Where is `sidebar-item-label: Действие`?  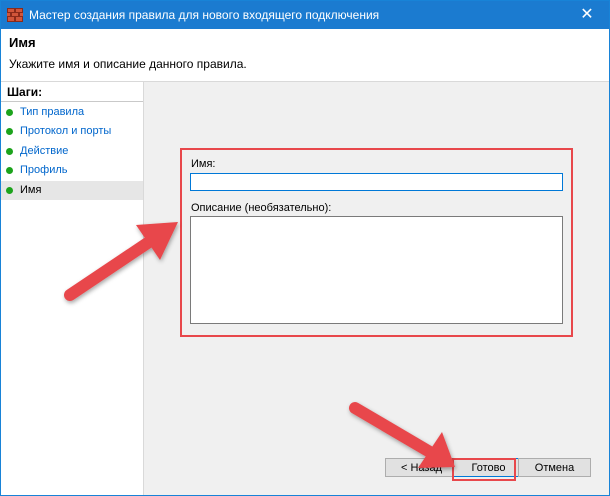 sidebar-item-label: Действие is located at coordinates (44, 151).